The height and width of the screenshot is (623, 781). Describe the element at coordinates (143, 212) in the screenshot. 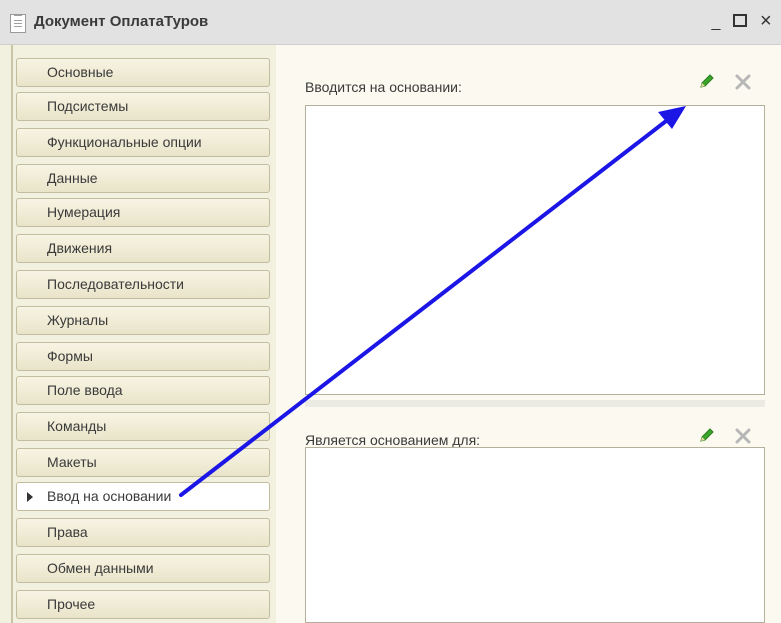

I see `tab-numbering: Нумерация` at that location.